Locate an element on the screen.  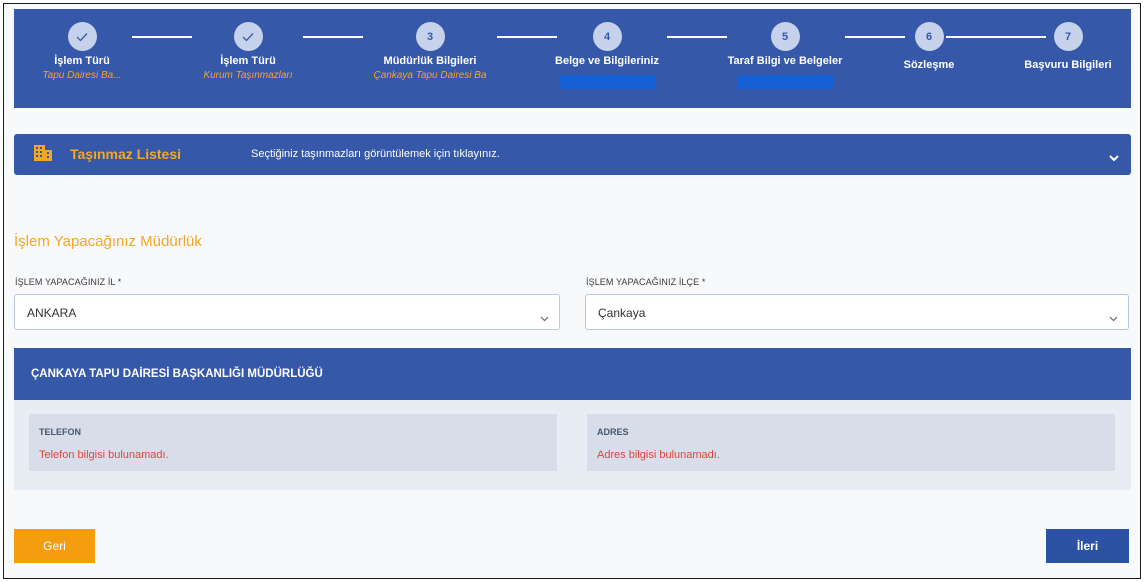
province-select: ANKARA is located at coordinates (287, 312).